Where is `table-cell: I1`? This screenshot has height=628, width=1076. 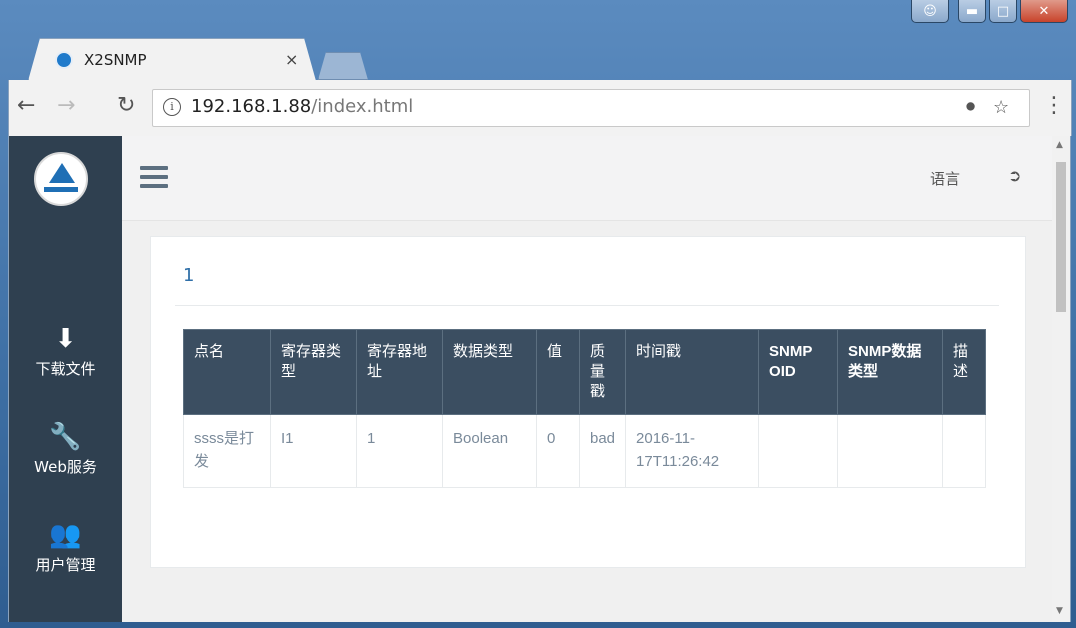
table-cell: I1 is located at coordinates (313, 451).